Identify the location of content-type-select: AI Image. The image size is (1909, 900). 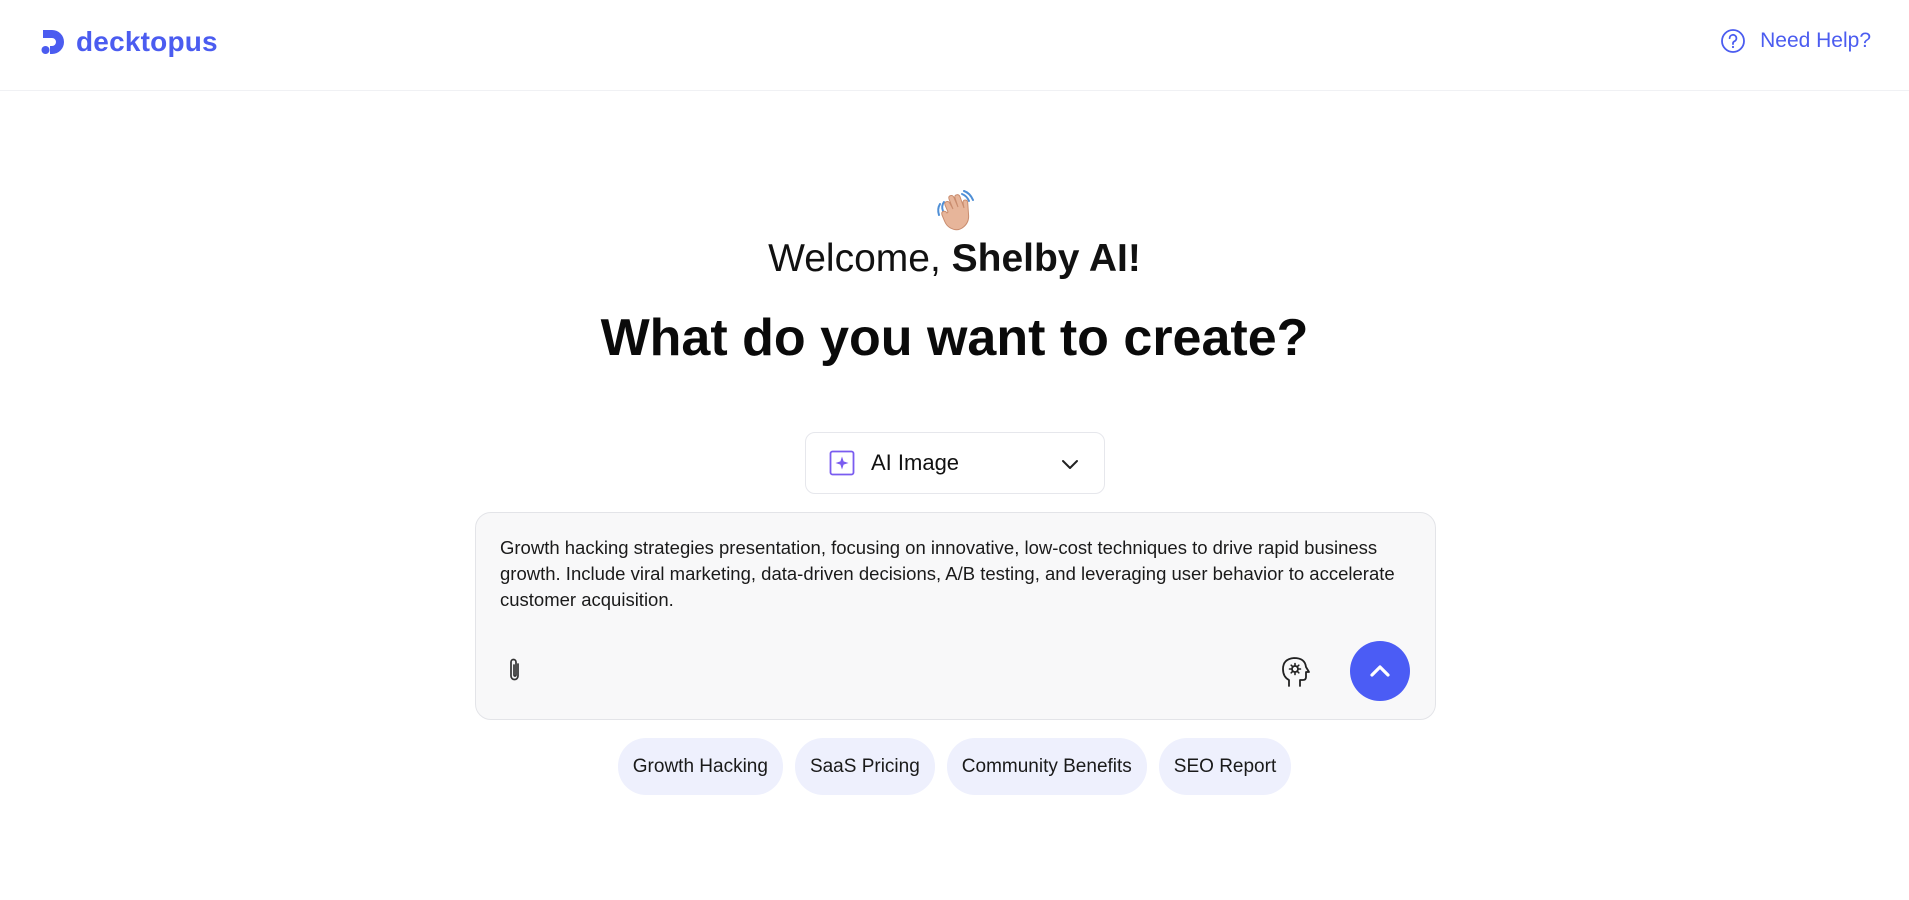
(955, 463).